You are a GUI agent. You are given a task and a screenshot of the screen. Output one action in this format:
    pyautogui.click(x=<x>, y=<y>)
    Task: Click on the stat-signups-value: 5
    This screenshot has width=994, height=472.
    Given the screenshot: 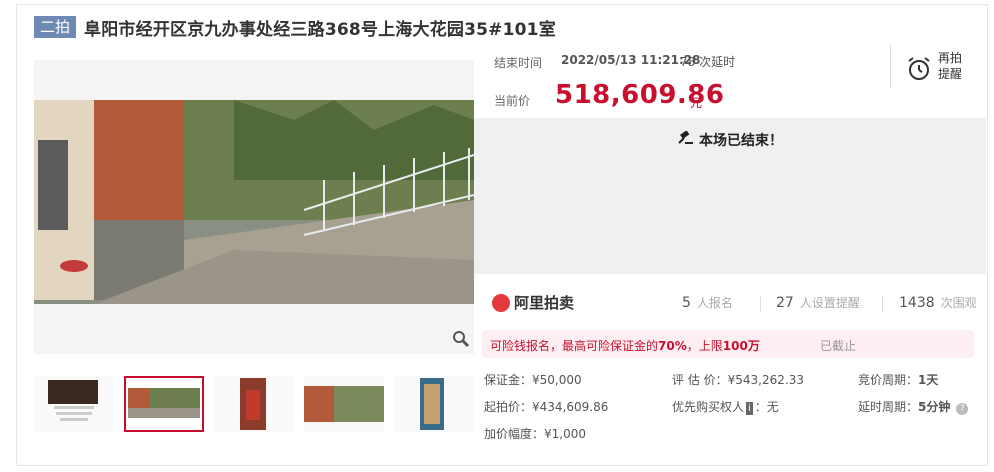 What is the action you would take?
    pyautogui.click(x=686, y=303)
    